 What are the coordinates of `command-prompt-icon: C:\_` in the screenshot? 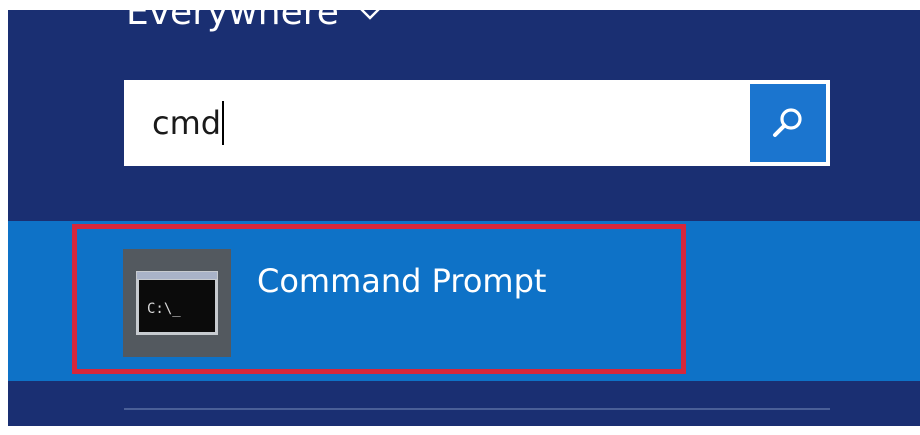 It's located at (177, 303).